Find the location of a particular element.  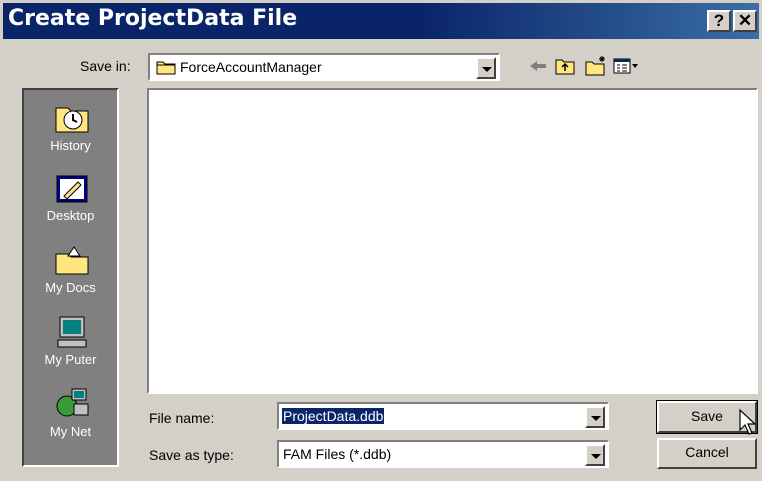

my-network-icon is located at coordinates (72, 402).